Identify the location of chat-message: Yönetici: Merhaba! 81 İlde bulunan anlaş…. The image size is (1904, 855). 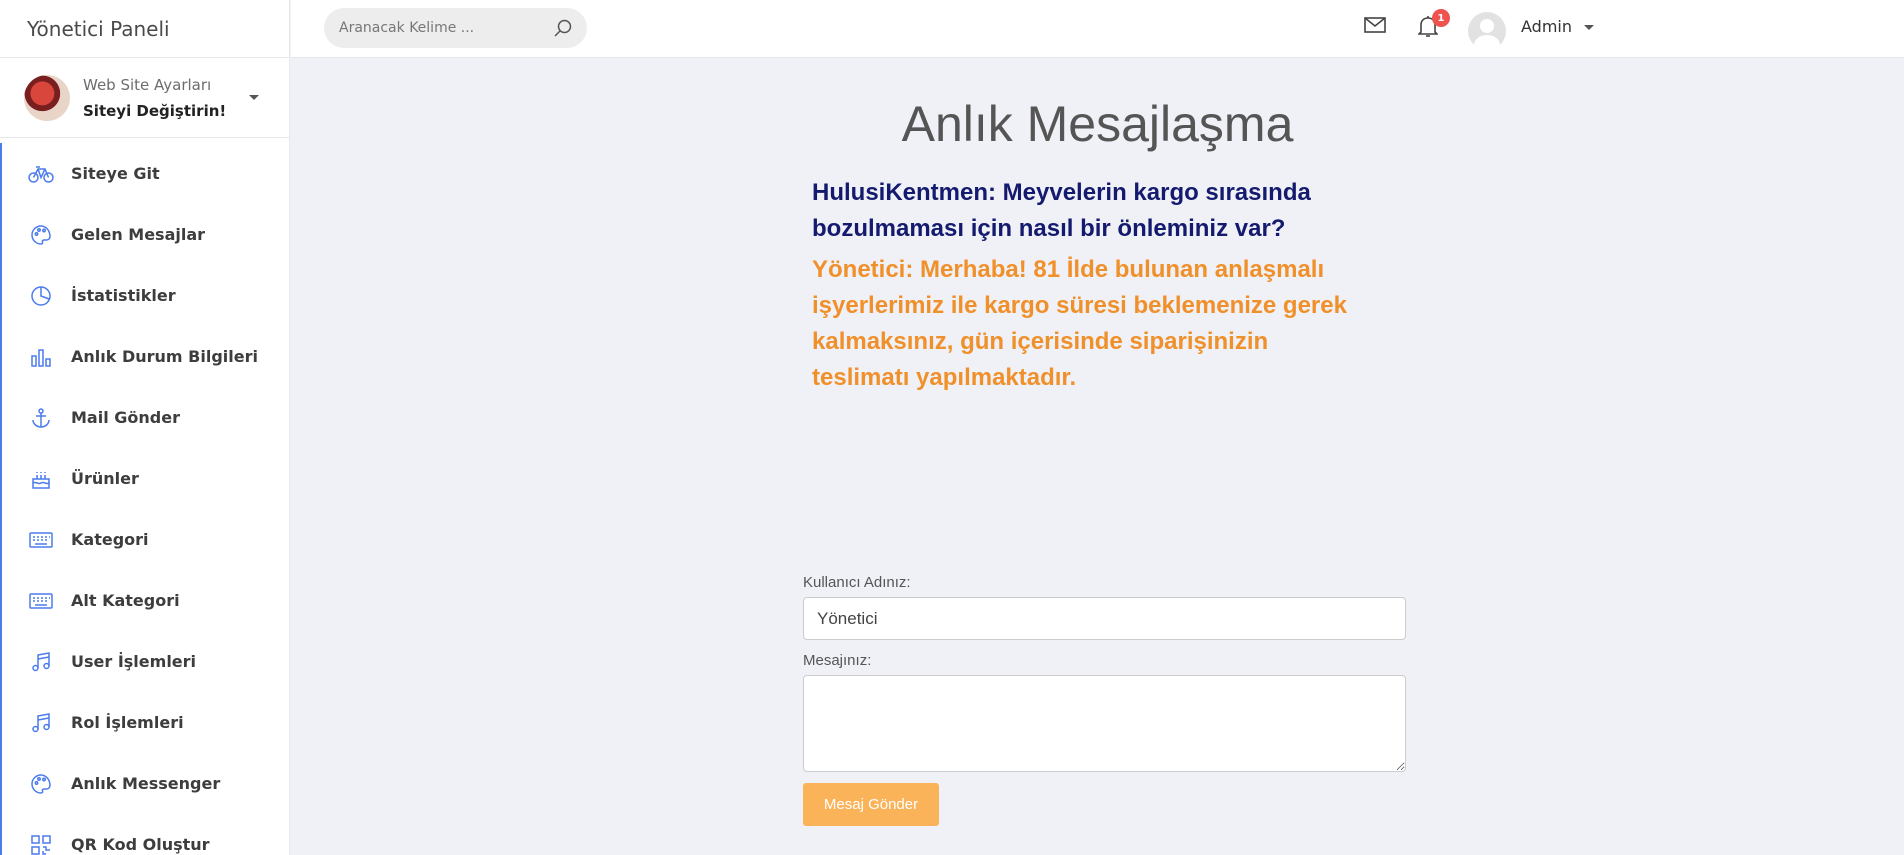
(1079, 323).